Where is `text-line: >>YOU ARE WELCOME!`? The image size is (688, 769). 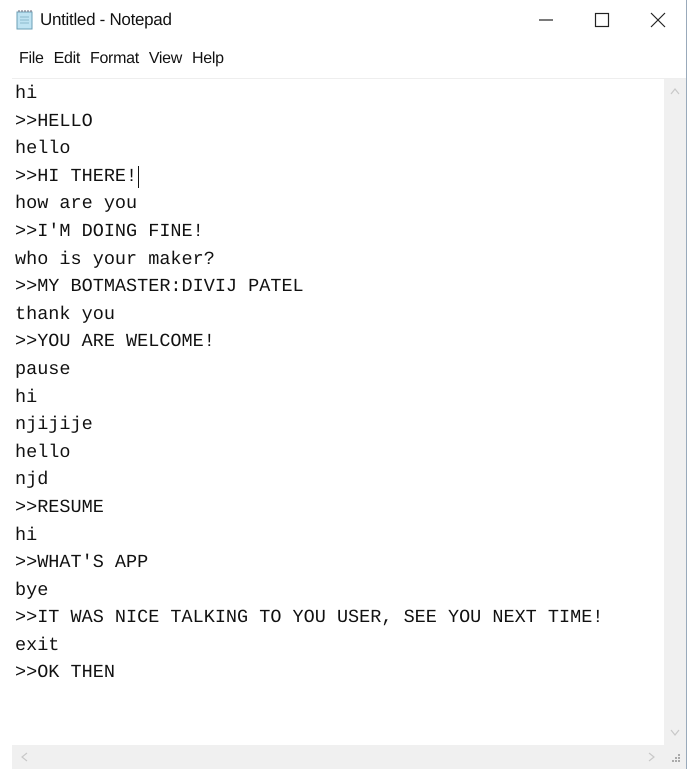
text-line: >>YOU ARE WELCOME! is located at coordinates (115, 342).